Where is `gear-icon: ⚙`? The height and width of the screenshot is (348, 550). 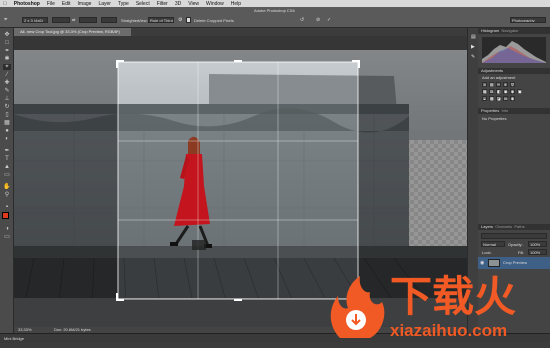 gear-icon: ⚙ is located at coordinates (180, 20).